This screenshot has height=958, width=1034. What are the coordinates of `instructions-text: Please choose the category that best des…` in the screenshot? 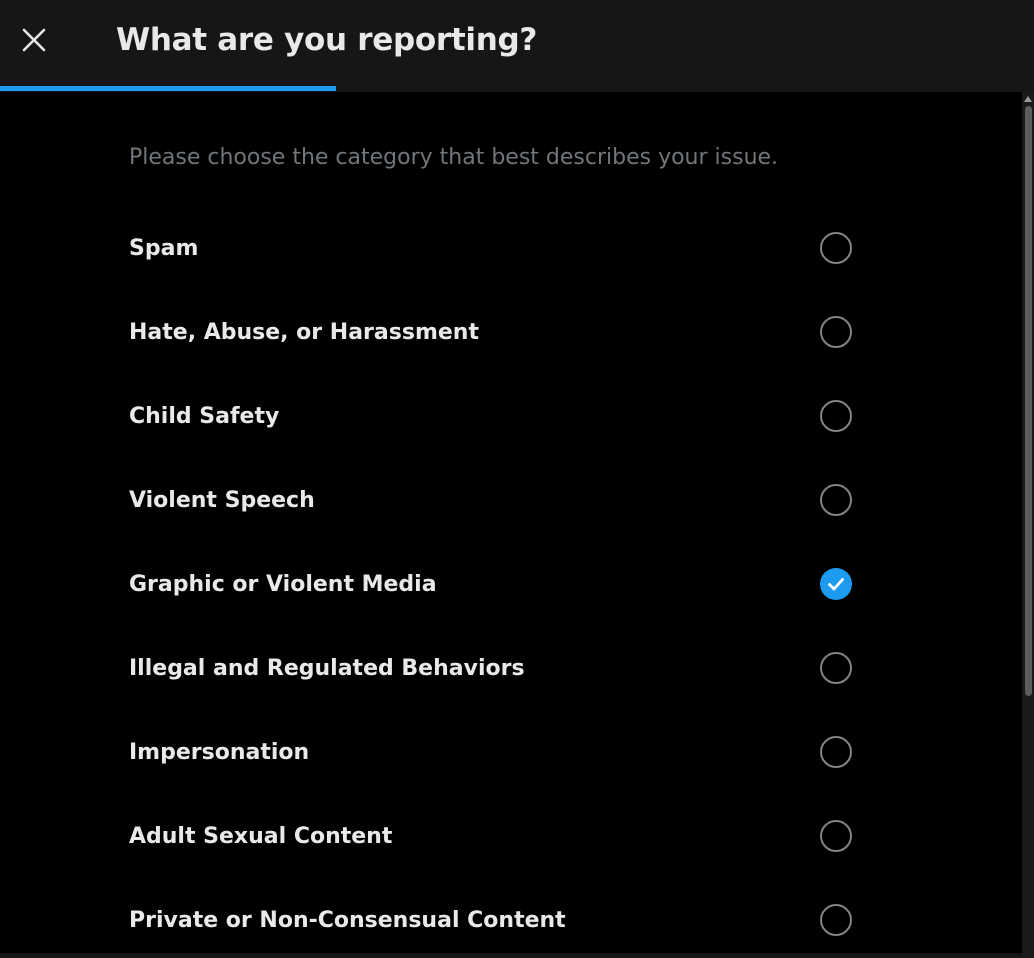 It's located at (454, 157).